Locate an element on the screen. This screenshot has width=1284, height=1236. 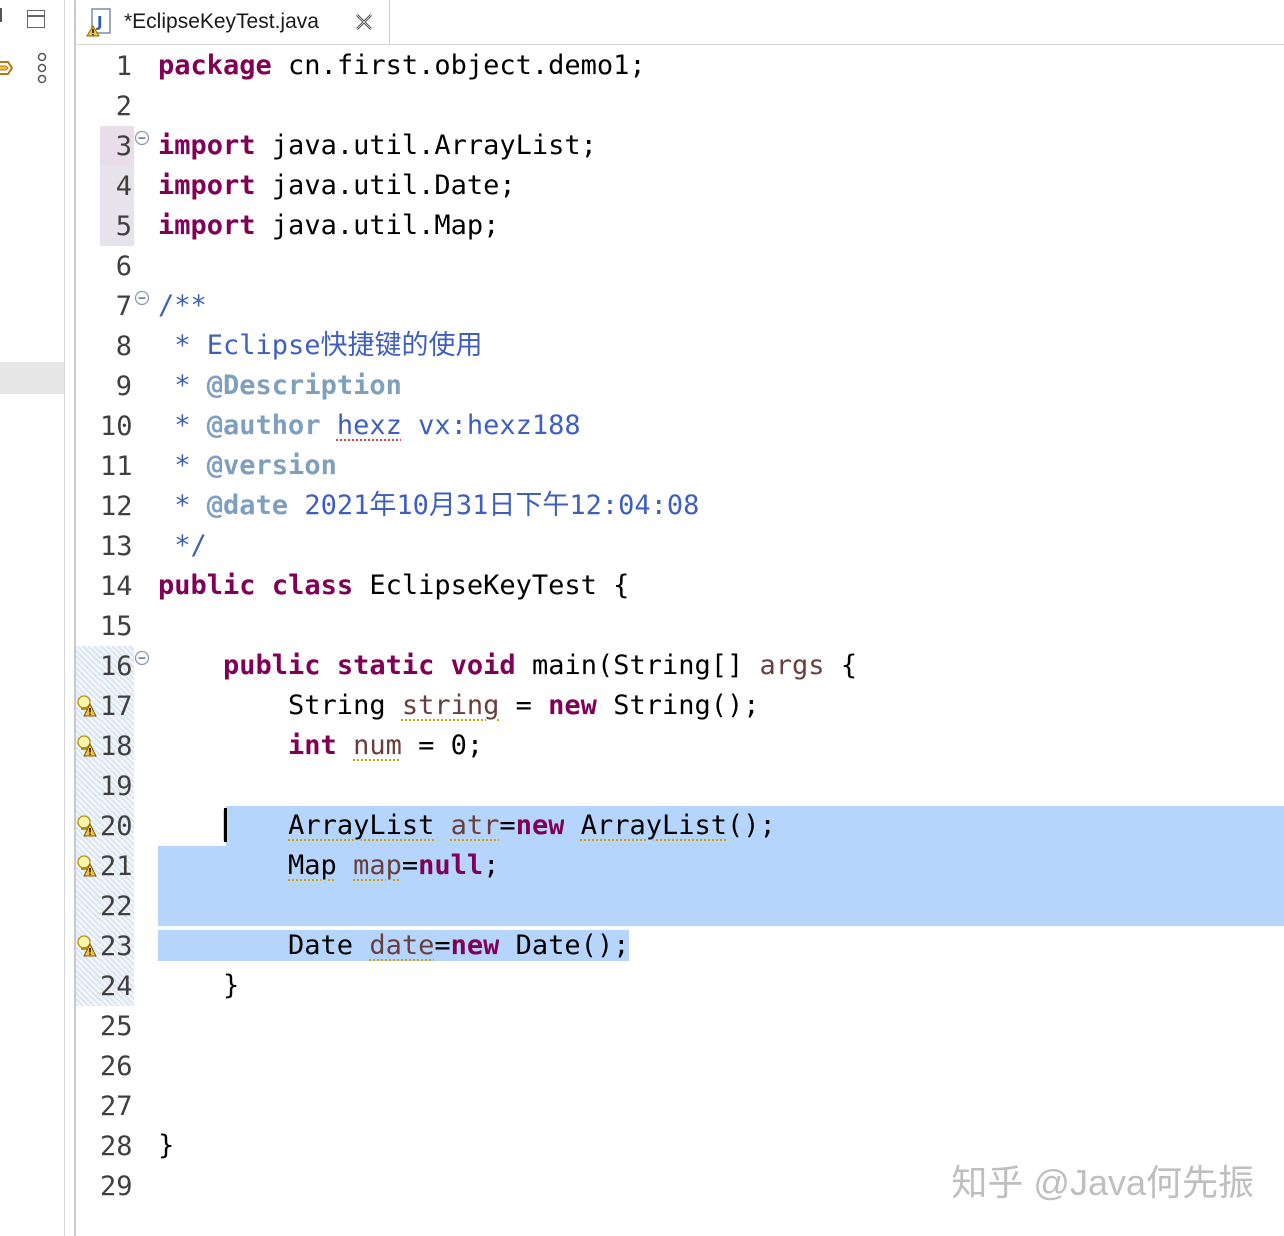
line-number: 4 is located at coordinates (123, 186).